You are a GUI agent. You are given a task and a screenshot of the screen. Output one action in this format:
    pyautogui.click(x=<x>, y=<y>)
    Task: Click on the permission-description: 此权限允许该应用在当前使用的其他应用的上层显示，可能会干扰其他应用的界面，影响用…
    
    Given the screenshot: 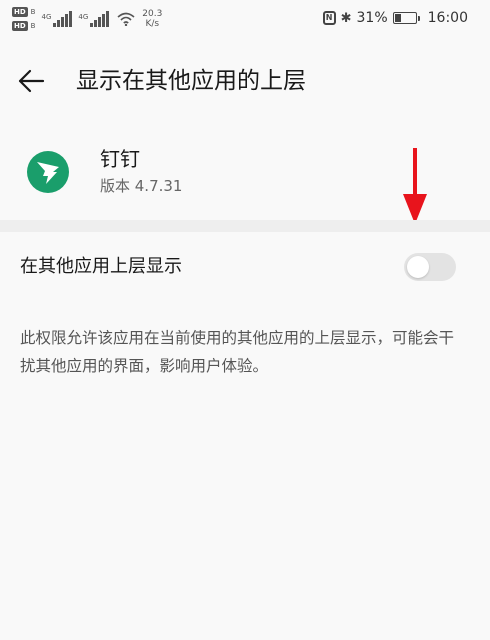 What is the action you would take?
    pyautogui.click(x=237, y=352)
    